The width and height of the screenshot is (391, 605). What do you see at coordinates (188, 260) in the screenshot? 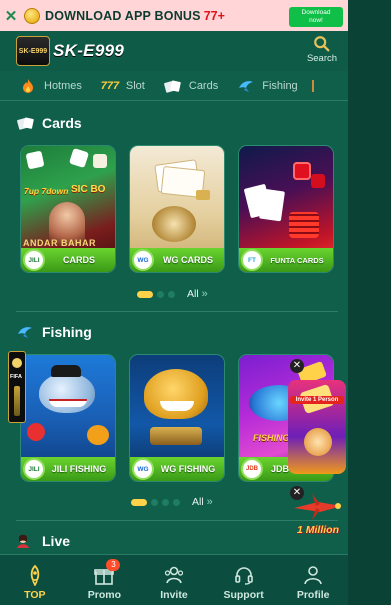
I see `game-label-wg-cards: WG CARDS` at bounding box center [188, 260].